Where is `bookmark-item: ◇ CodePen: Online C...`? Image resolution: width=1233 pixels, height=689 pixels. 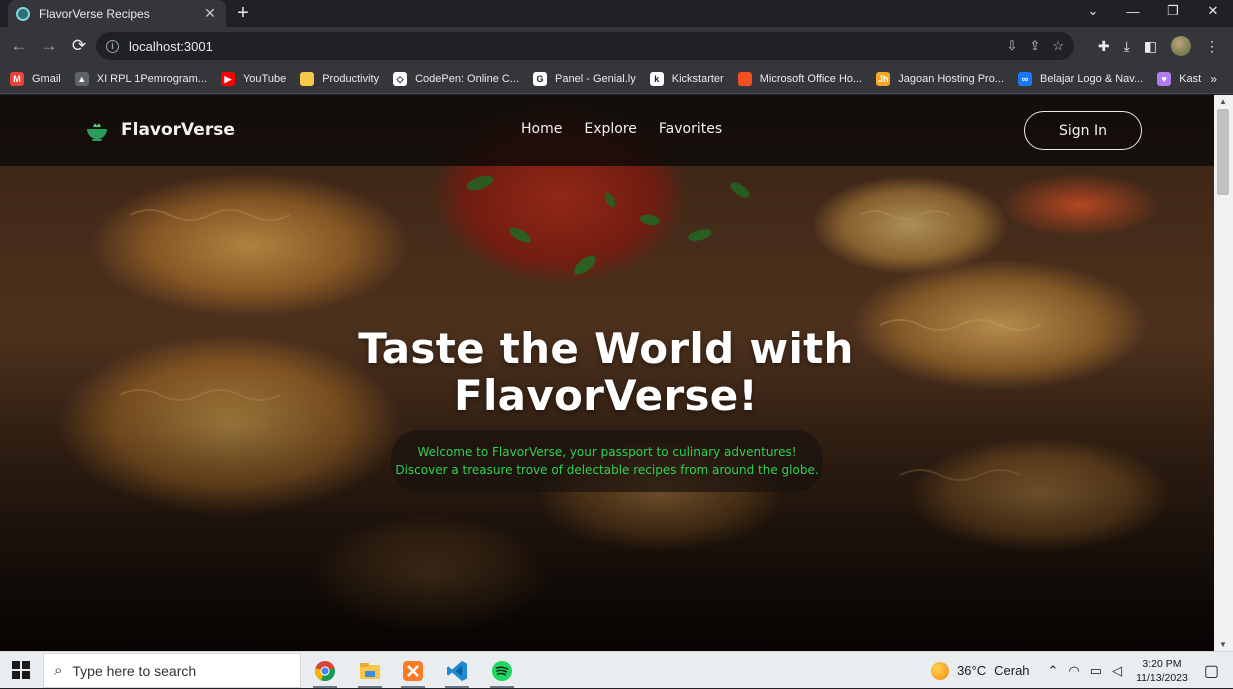 bookmark-item: ◇ CodePen: Online C... is located at coordinates (456, 79).